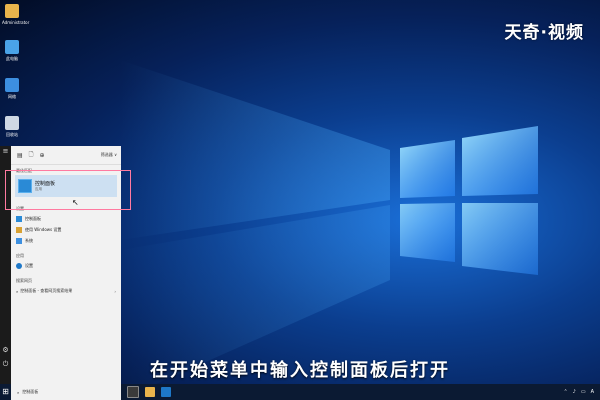 This screenshot has width=600, height=400. What do you see at coordinates (300, 370) in the screenshot?
I see `video-caption: 在开始菜单中输入控制面板后打开` at bounding box center [300, 370].